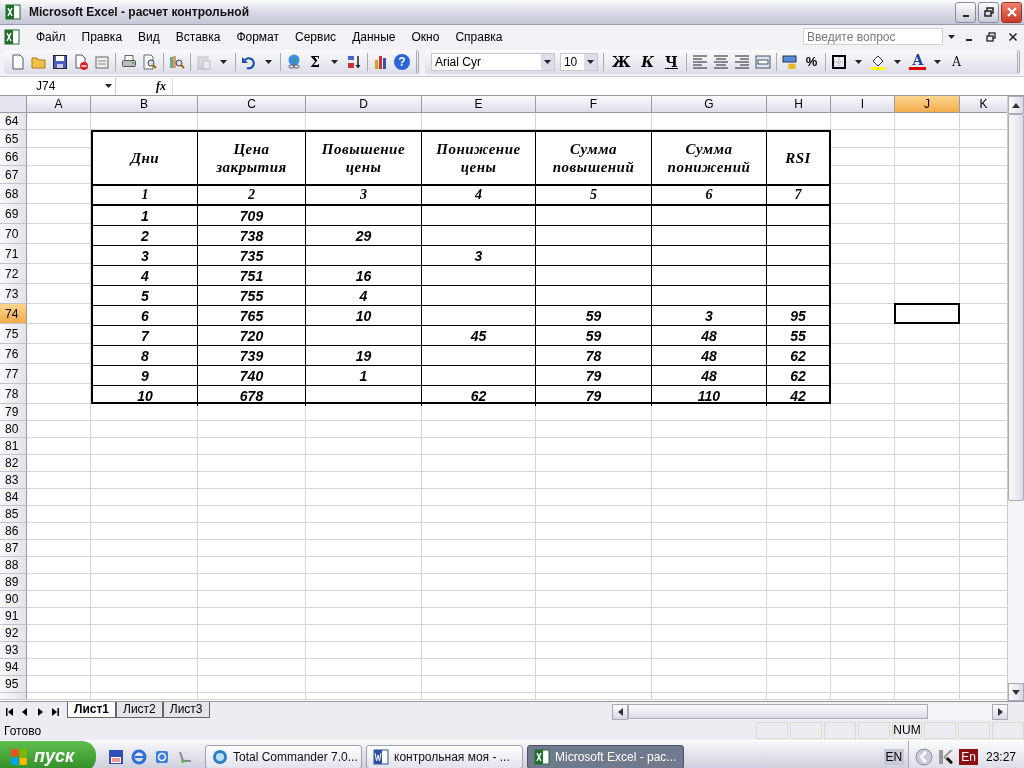  Describe the element at coordinates (13, 374) in the screenshot. I see `row-header: 77` at that location.